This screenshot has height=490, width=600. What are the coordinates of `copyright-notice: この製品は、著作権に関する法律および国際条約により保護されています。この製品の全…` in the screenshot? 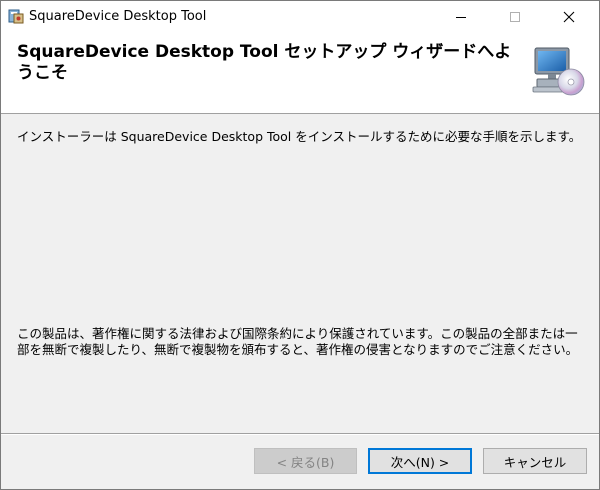 It's located at (298, 341).